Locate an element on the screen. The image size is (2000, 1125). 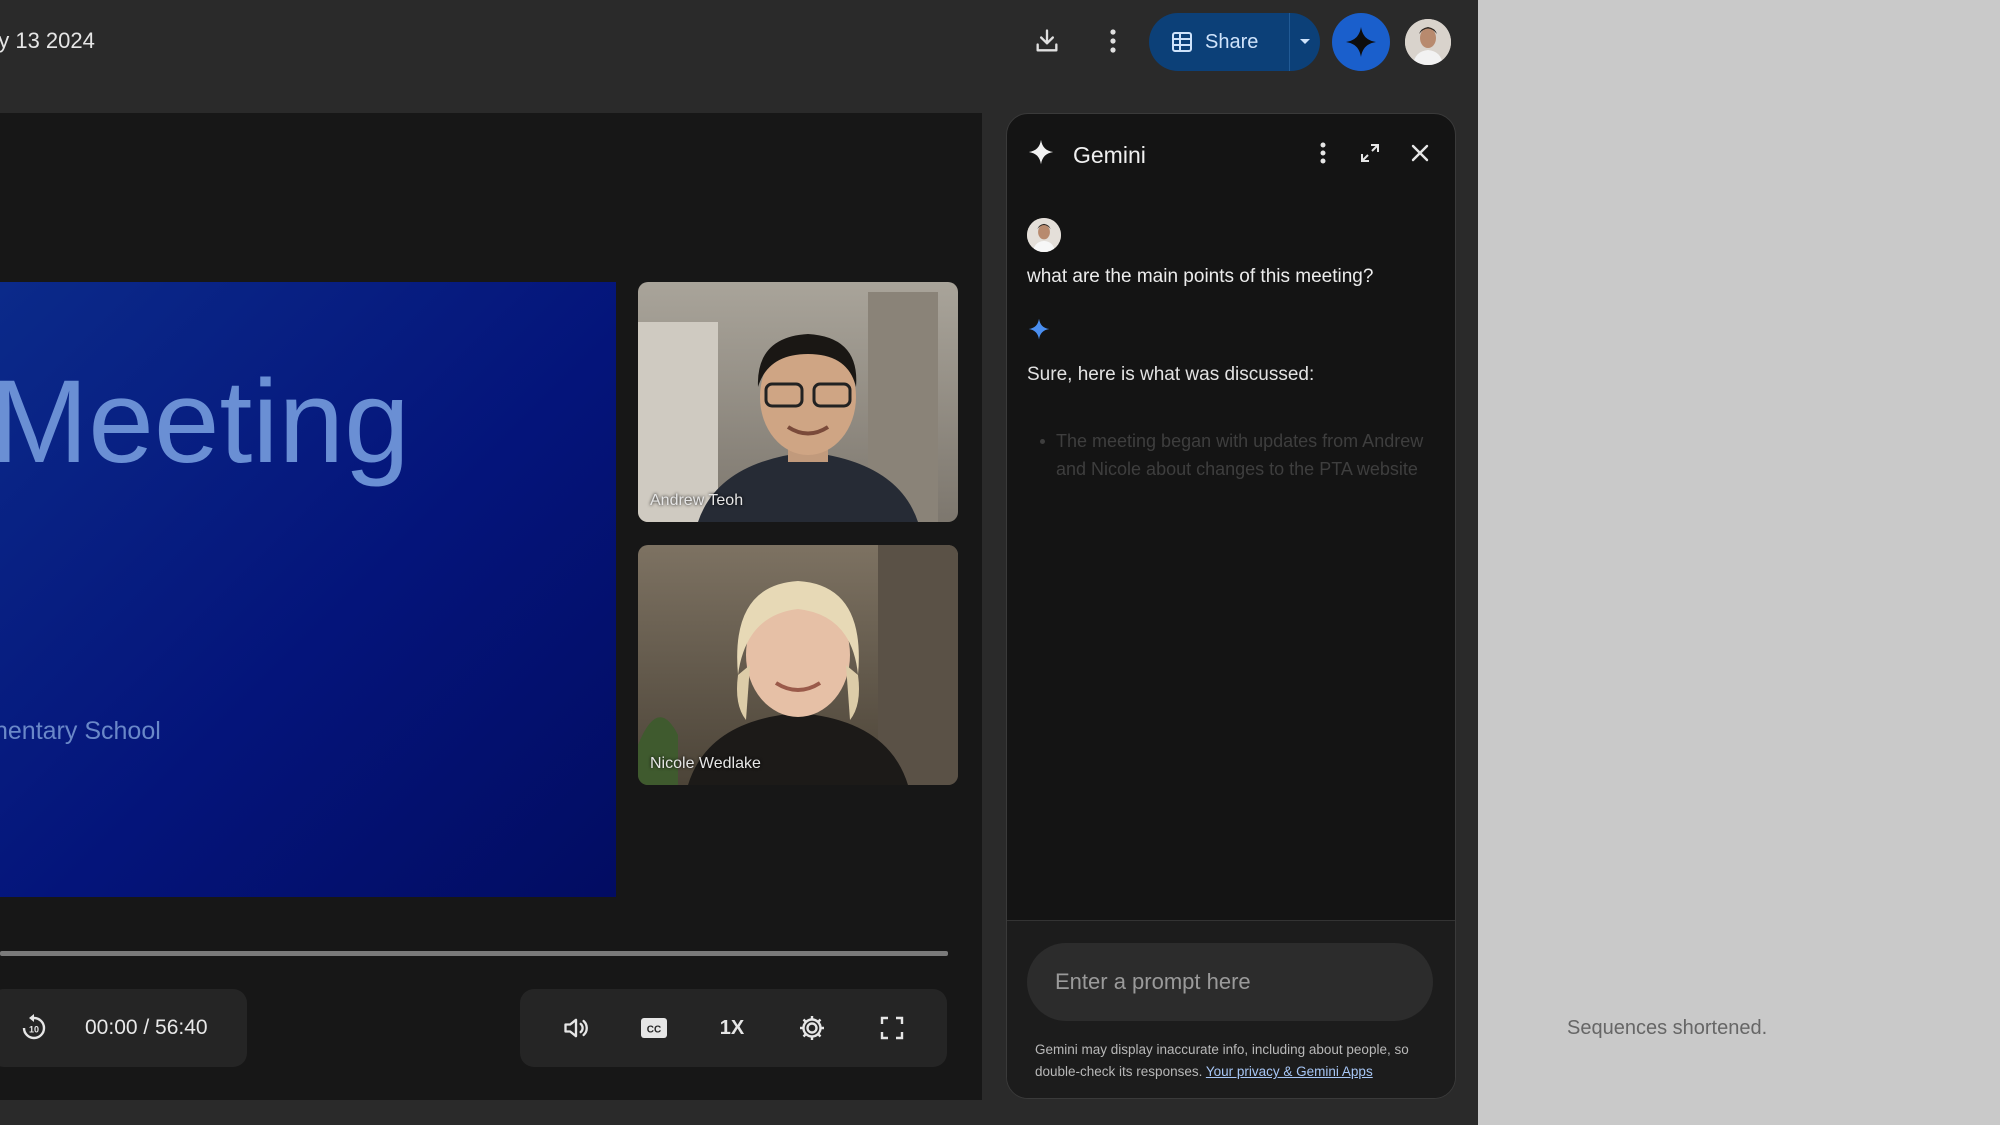
bullet-dot is located at coordinates (1042, 441).